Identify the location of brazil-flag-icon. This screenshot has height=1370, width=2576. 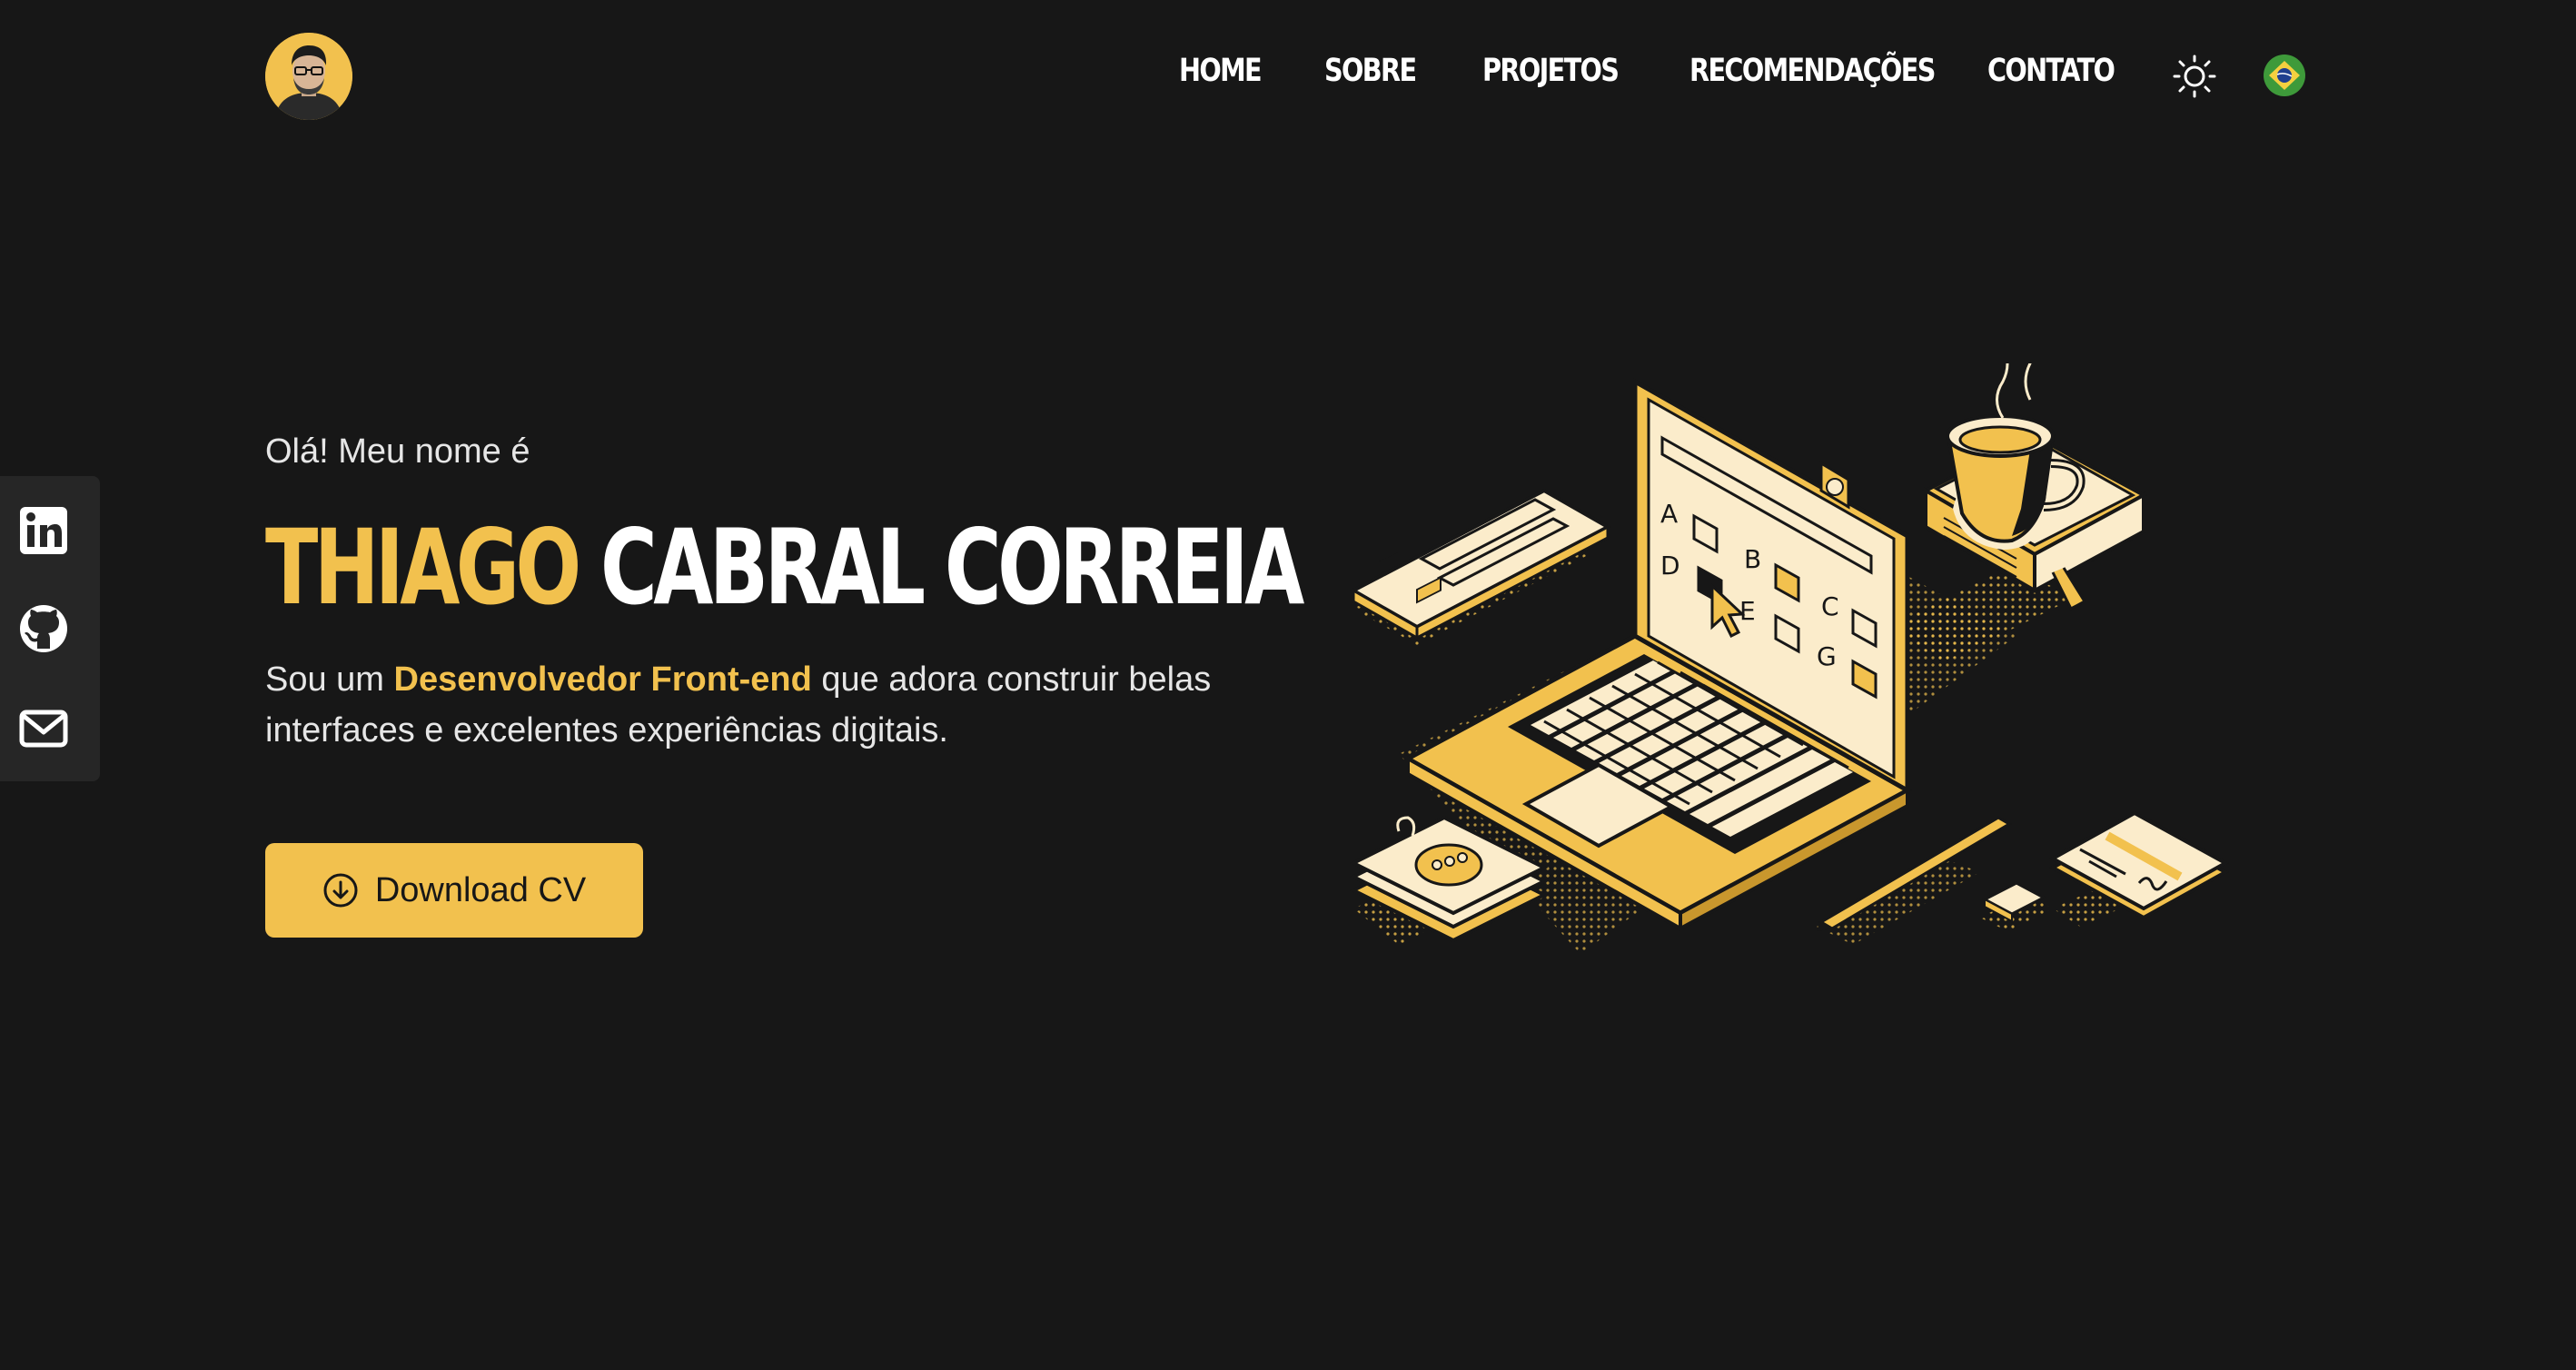
(2284, 75).